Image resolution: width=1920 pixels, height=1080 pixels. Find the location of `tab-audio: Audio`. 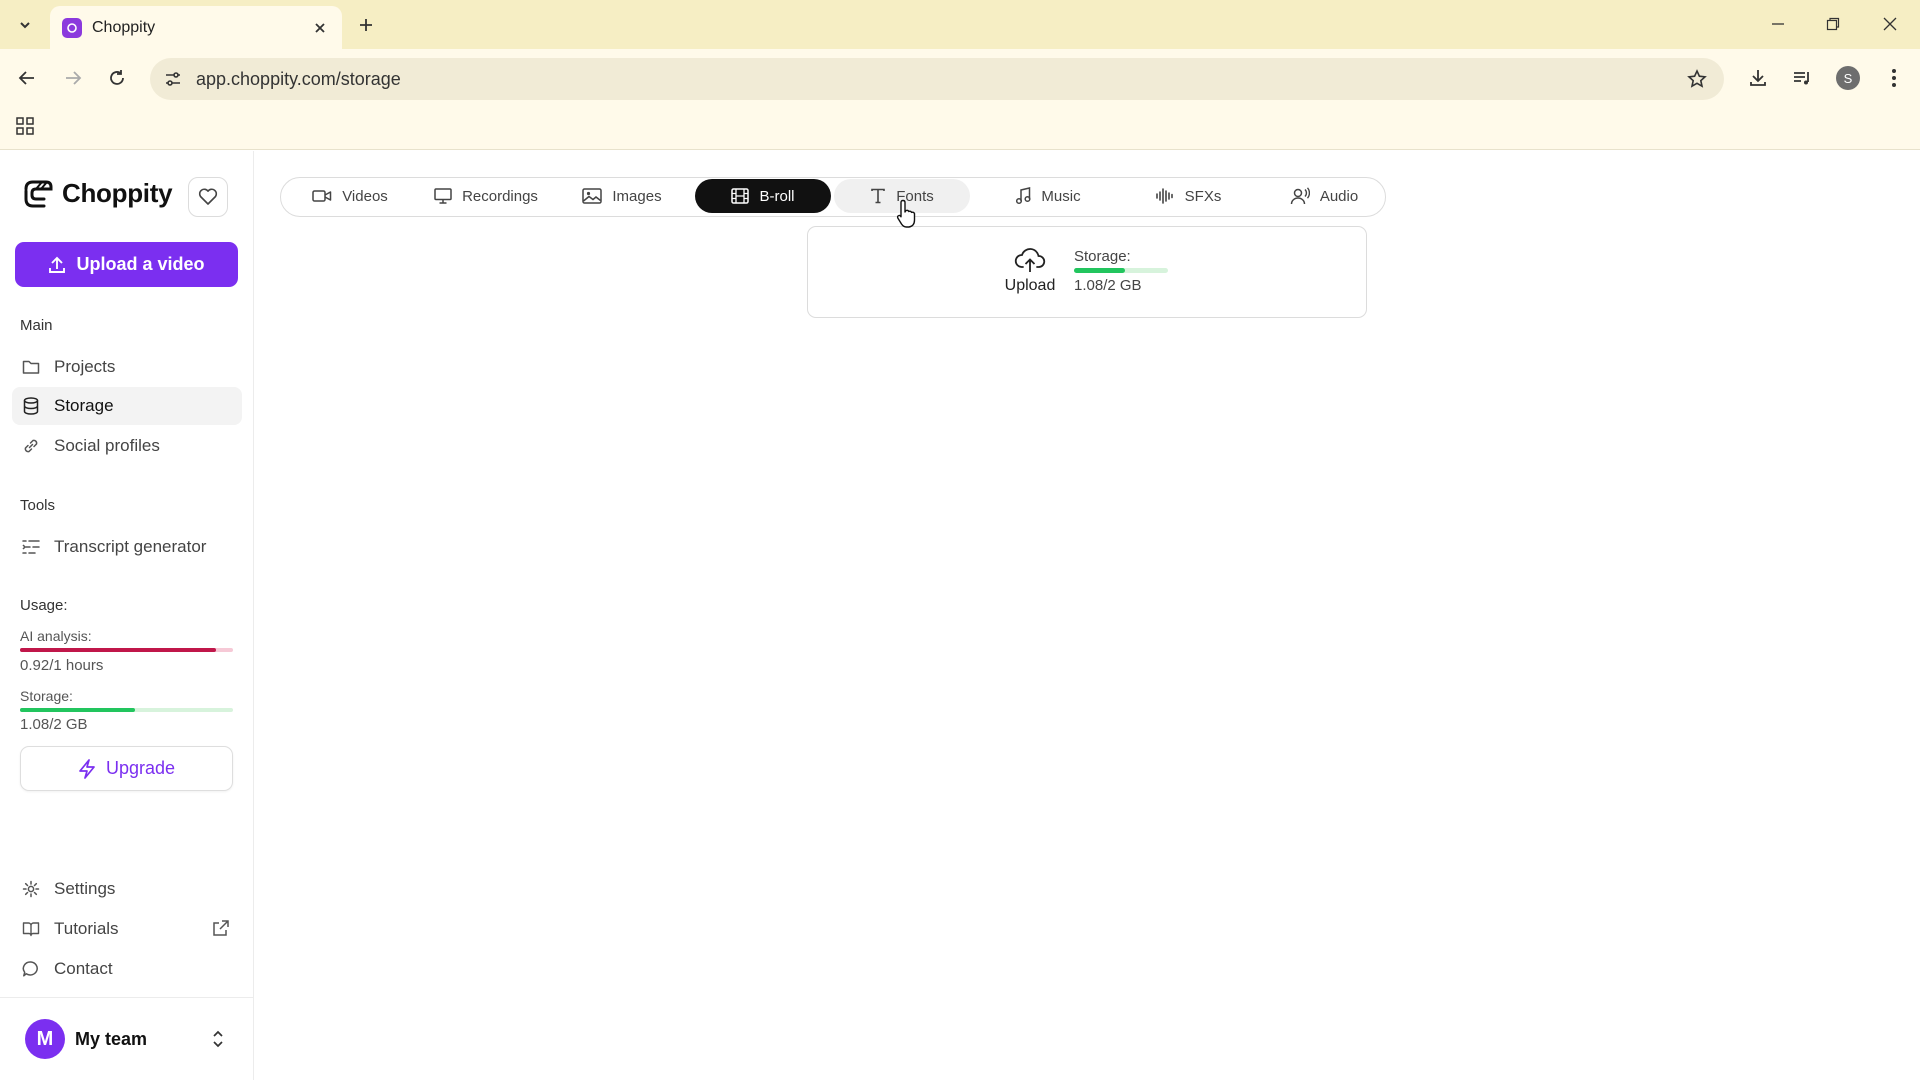

tab-audio: Audio is located at coordinates (1324, 196).